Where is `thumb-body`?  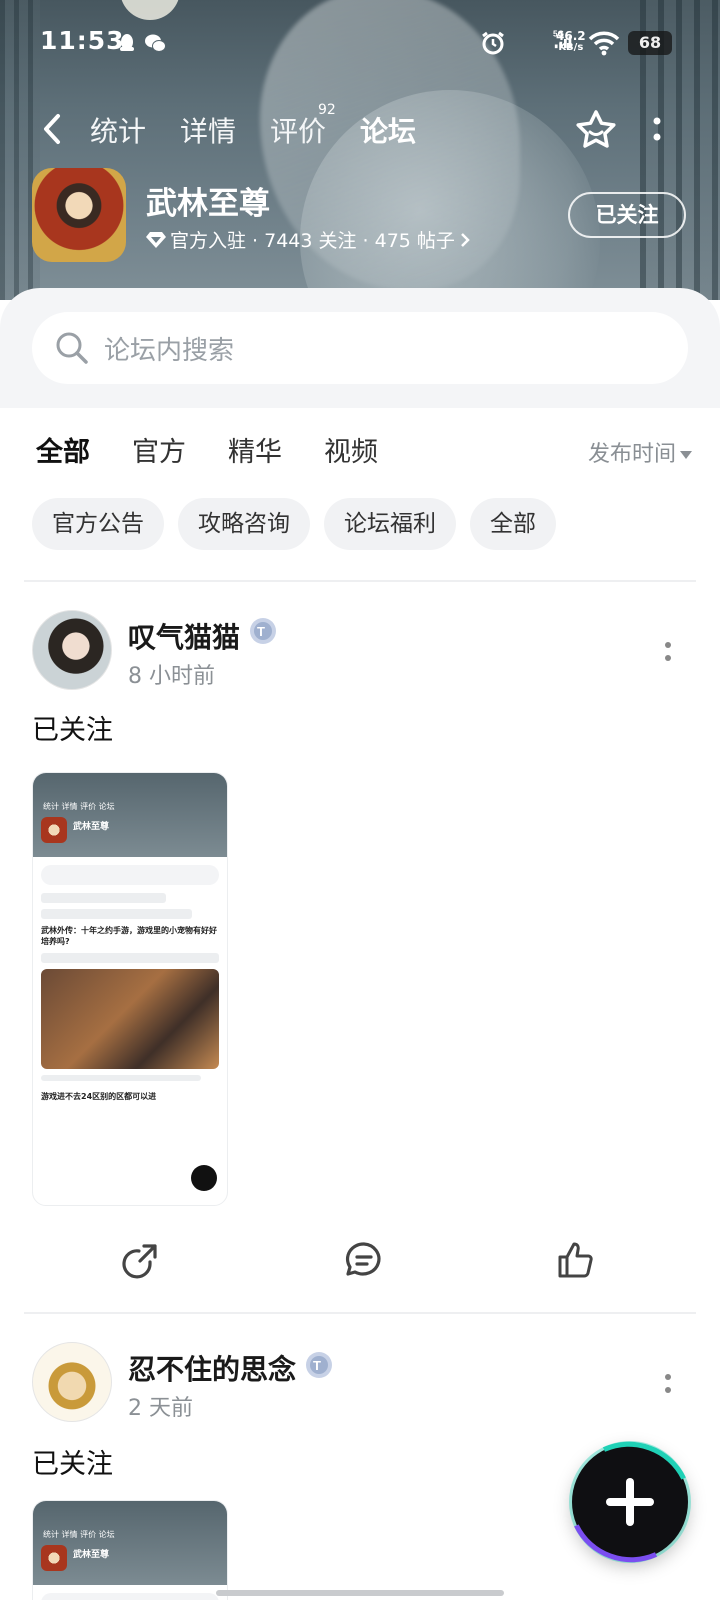
thumb-body is located at coordinates (130, 1592).